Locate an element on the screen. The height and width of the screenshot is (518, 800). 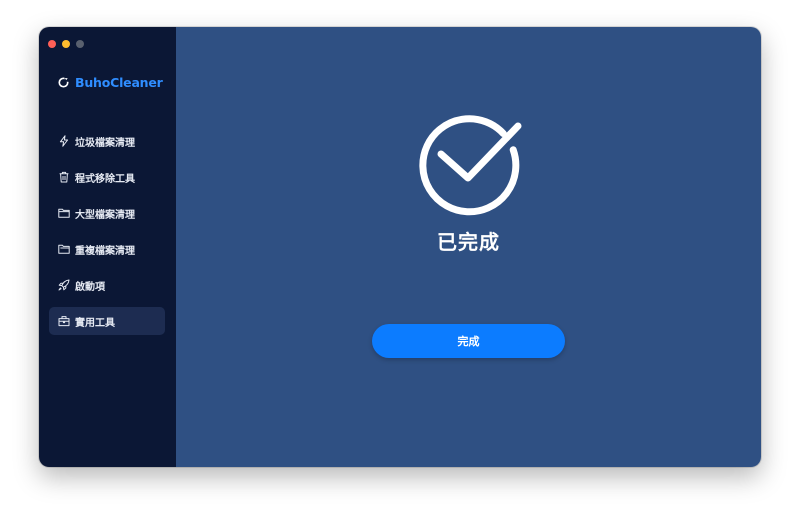
sidebar-item-label: 垃圾檔案清理 is located at coordinates (105, 143).